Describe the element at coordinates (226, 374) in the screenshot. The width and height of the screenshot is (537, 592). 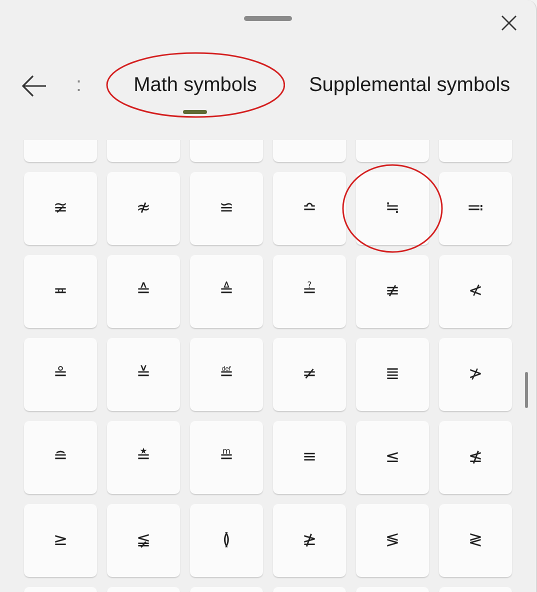
I see `symbol-button: ≝` at that location.